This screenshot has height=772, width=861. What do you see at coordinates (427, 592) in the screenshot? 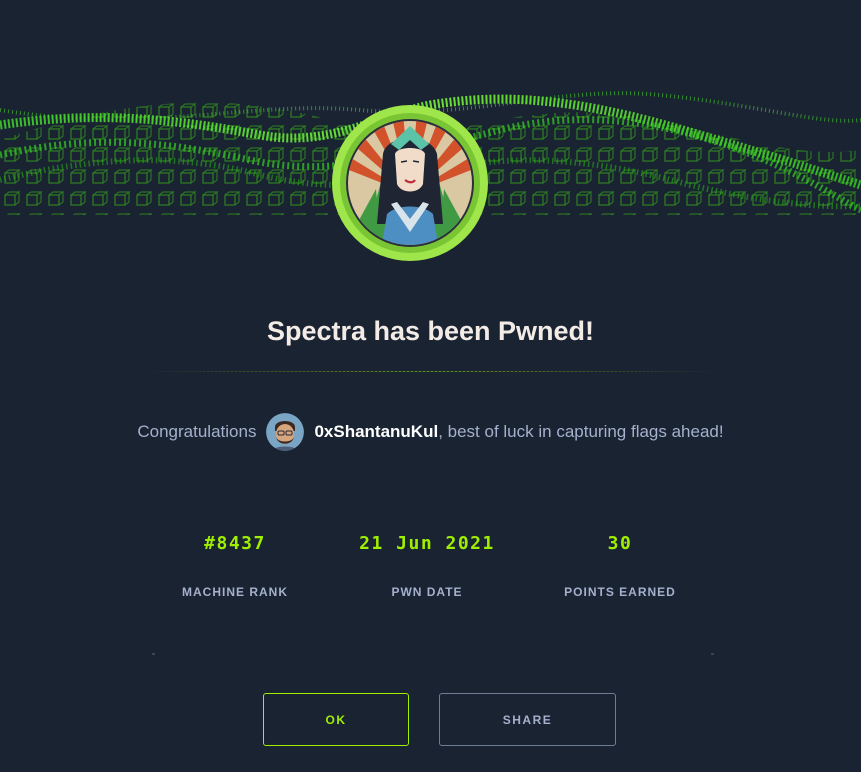
I see `pwn-date-label: PWN DATE` at bounding box center [427, 592].